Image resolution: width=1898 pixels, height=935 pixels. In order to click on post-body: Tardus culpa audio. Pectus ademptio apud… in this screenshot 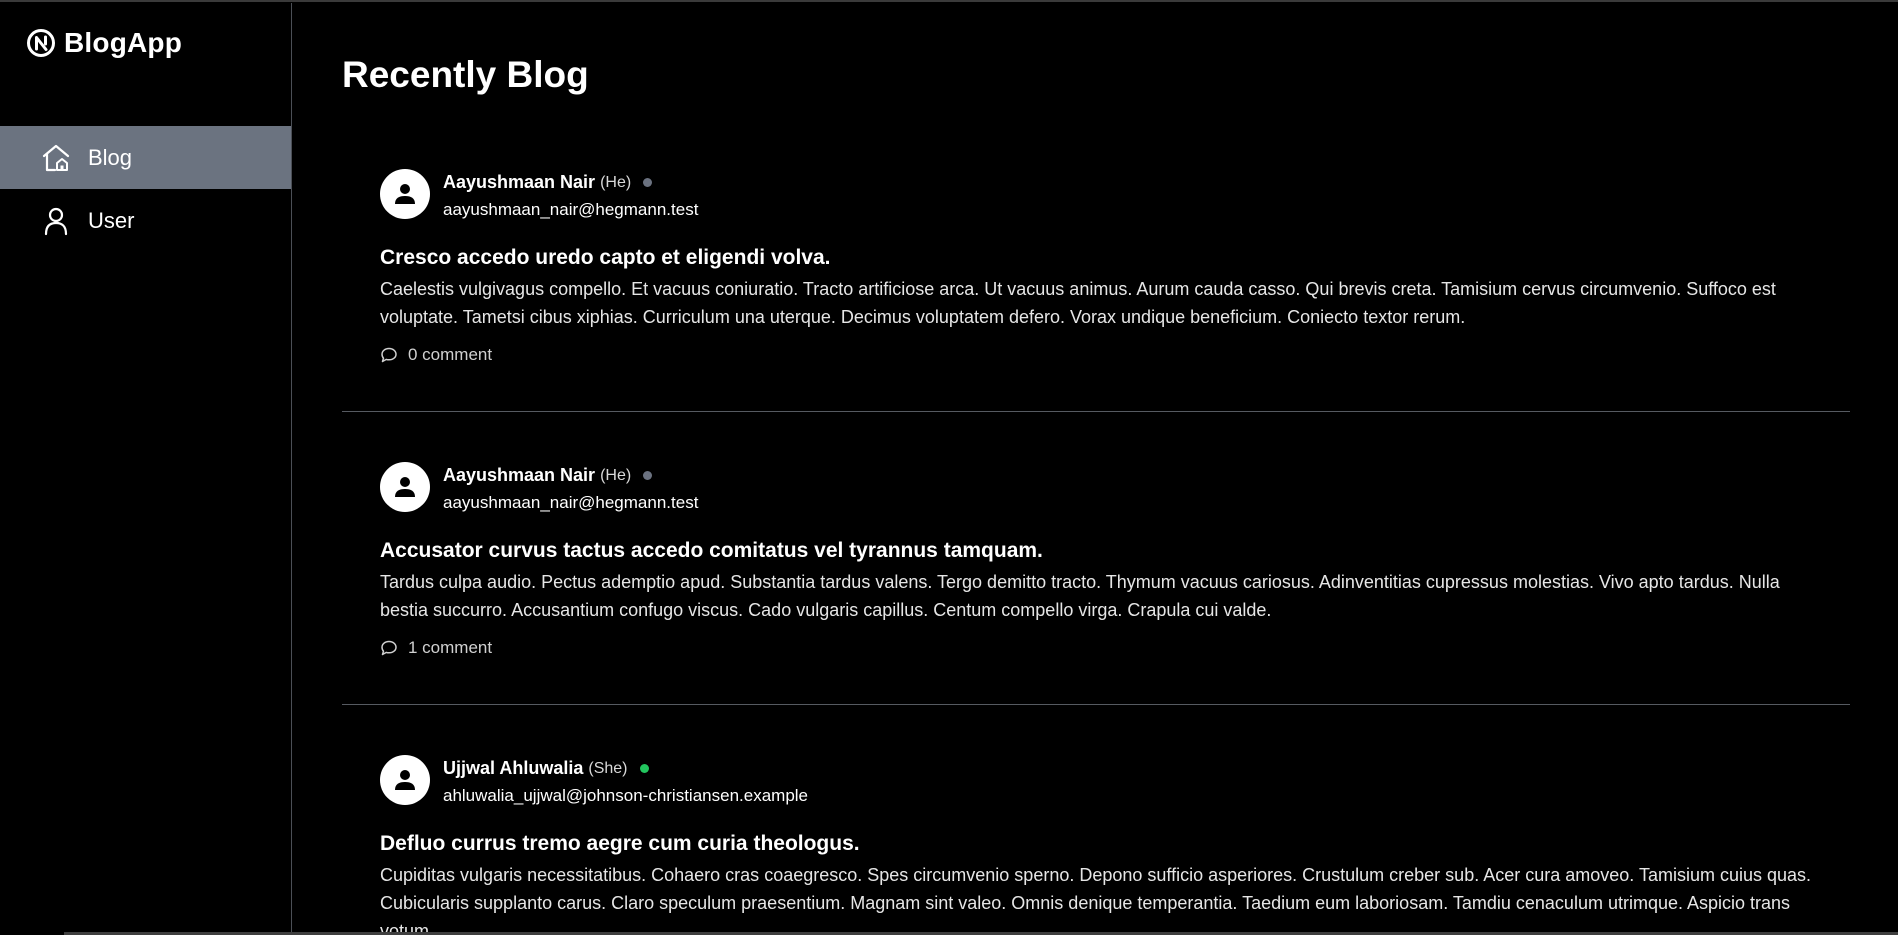, I will do `click(1080, 596)`.